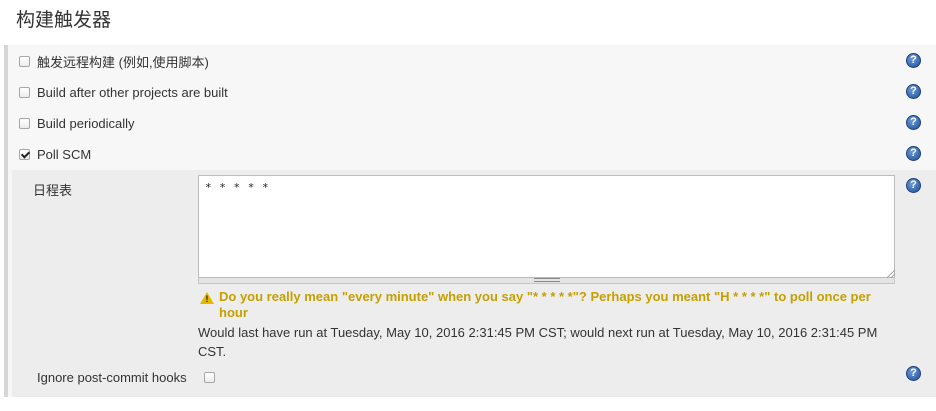 This screenshot has width=936, height=411. I want to click on trigger-periodically-label: Build periodically, so click(86, 123).